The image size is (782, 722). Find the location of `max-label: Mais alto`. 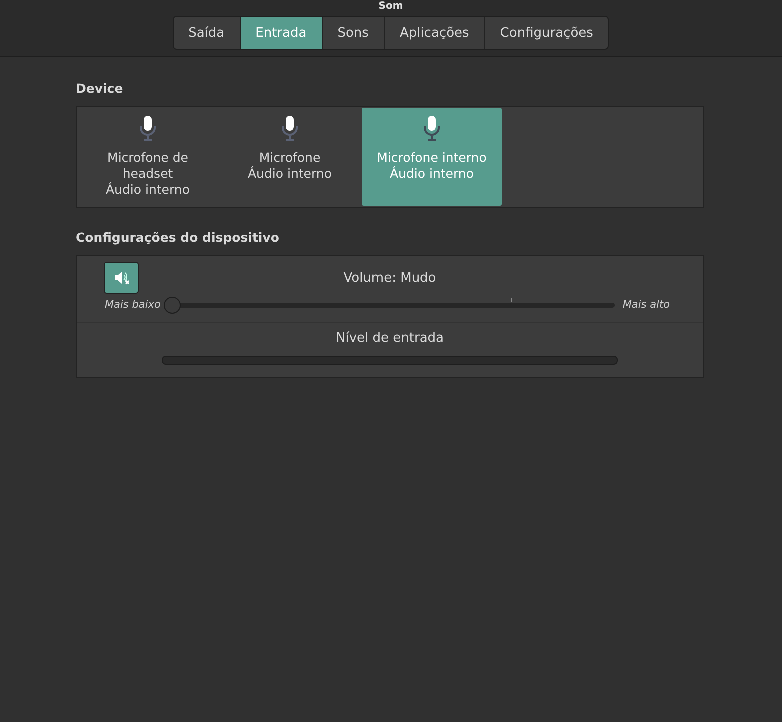

max-label: Mais alto is located at coordinates (646, 305).